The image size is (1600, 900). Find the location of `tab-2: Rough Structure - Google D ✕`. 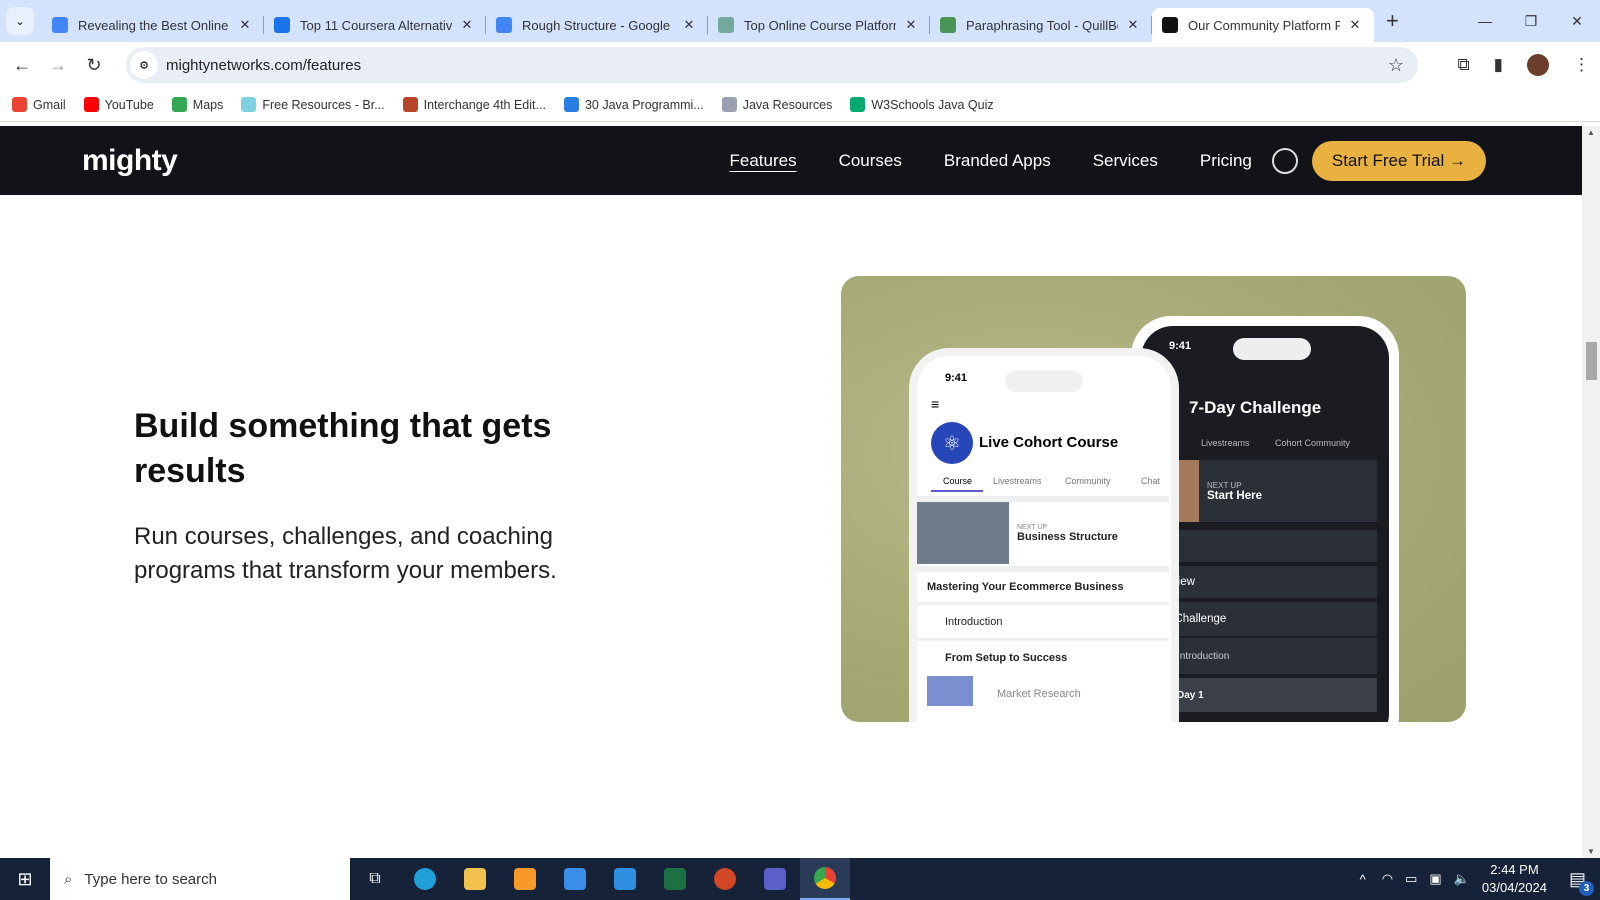

tab-2: Rough Structure - Google D ✕ is located at coordinates (597, 25).